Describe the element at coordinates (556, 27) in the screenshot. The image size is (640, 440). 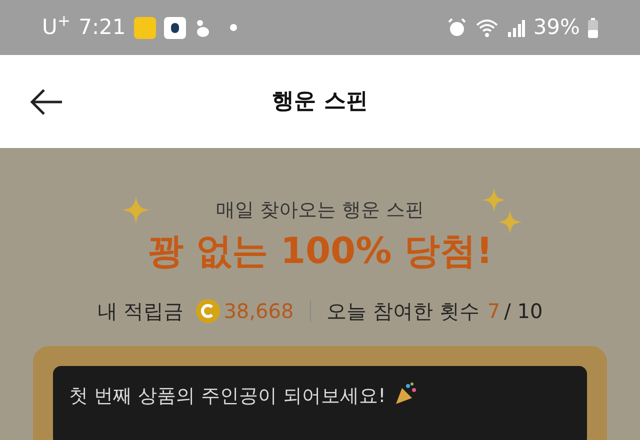
I see `battery-percent: 39%` at that location.